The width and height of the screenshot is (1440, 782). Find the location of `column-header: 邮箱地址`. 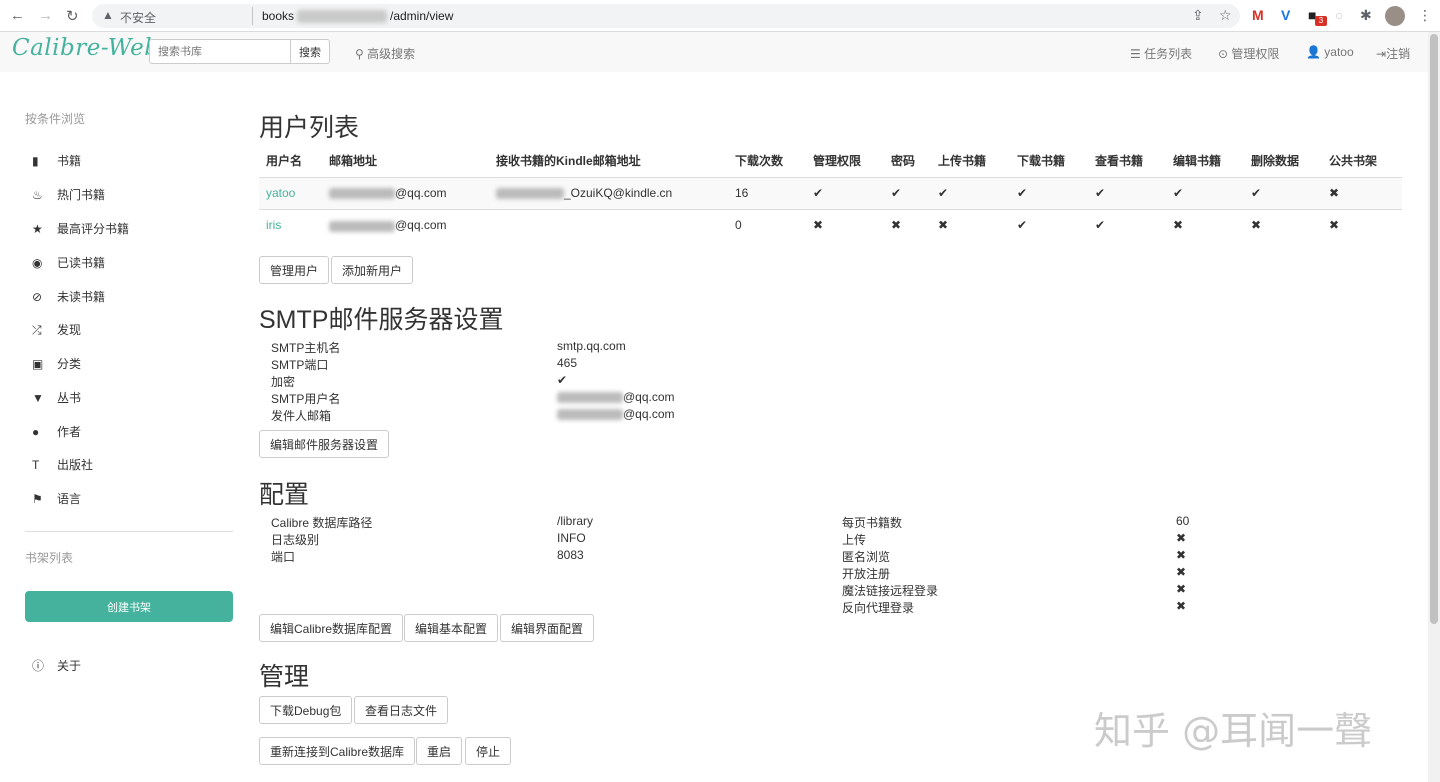

column-header: 邮箱地址 is located at coordinates (405, 161).